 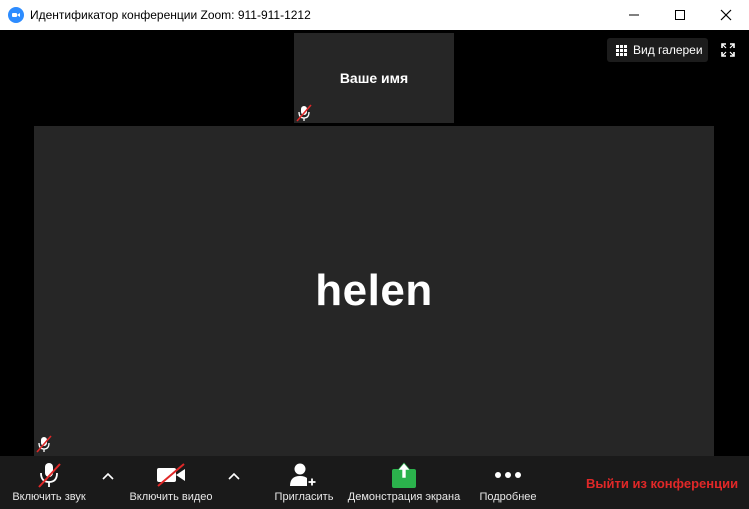 I want to click on close-button, so click(x=726, y=15).